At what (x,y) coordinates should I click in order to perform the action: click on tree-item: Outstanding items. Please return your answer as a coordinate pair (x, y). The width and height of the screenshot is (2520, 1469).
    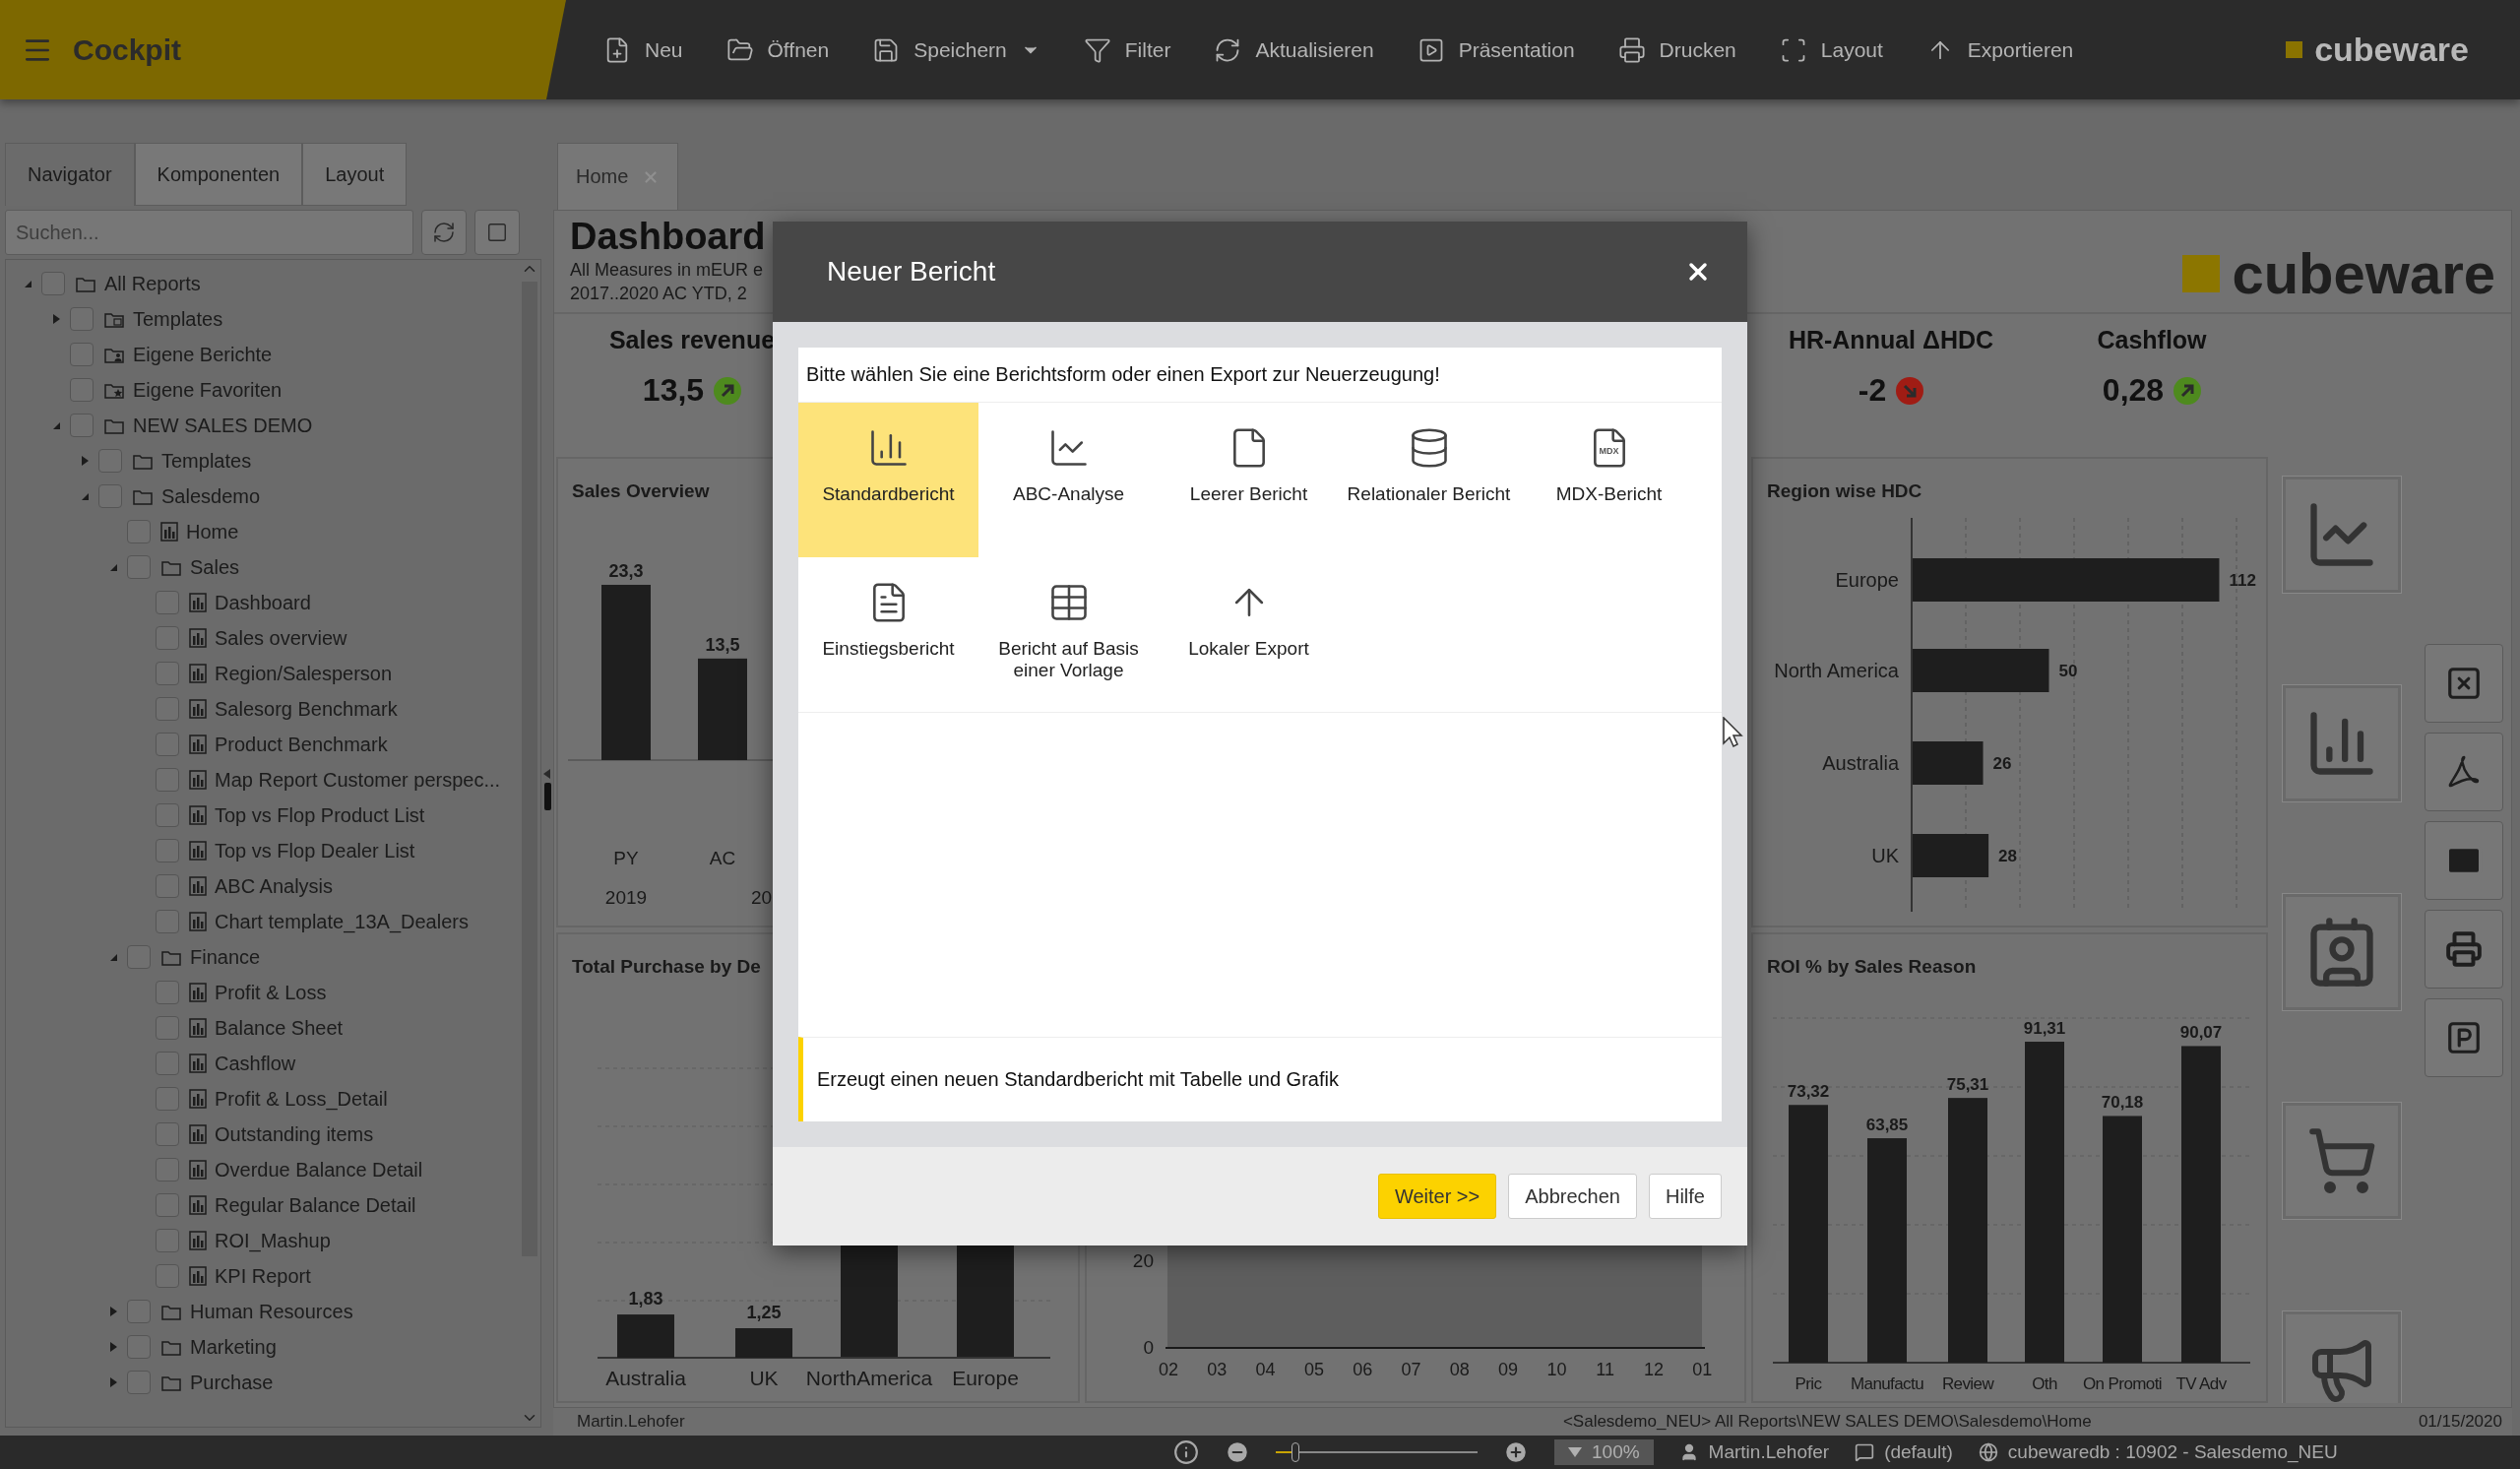
    Looking at the image, I should click on (262, 1134).